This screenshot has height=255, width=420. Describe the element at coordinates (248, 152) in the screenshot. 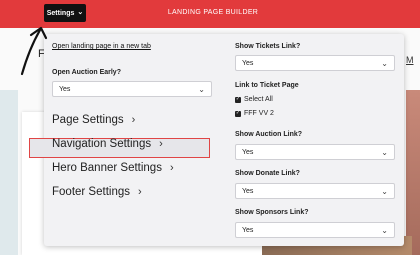

I see `show-auction-value: Yes` at that location.